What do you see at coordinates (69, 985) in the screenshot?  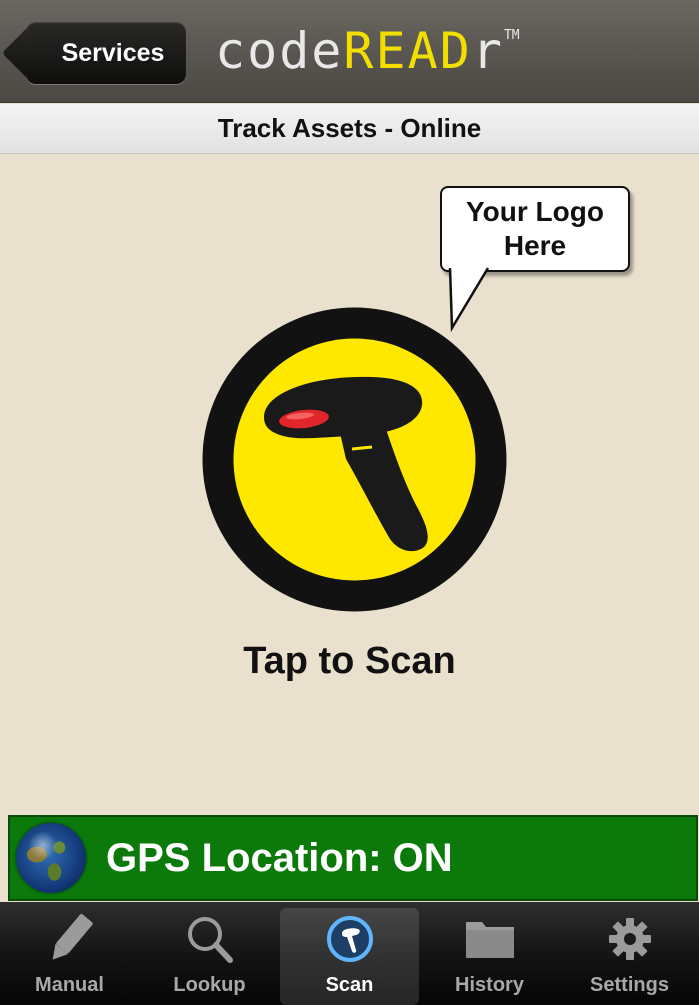 I see `tab-manual-label: Manual` at bounding box center [69, 985].